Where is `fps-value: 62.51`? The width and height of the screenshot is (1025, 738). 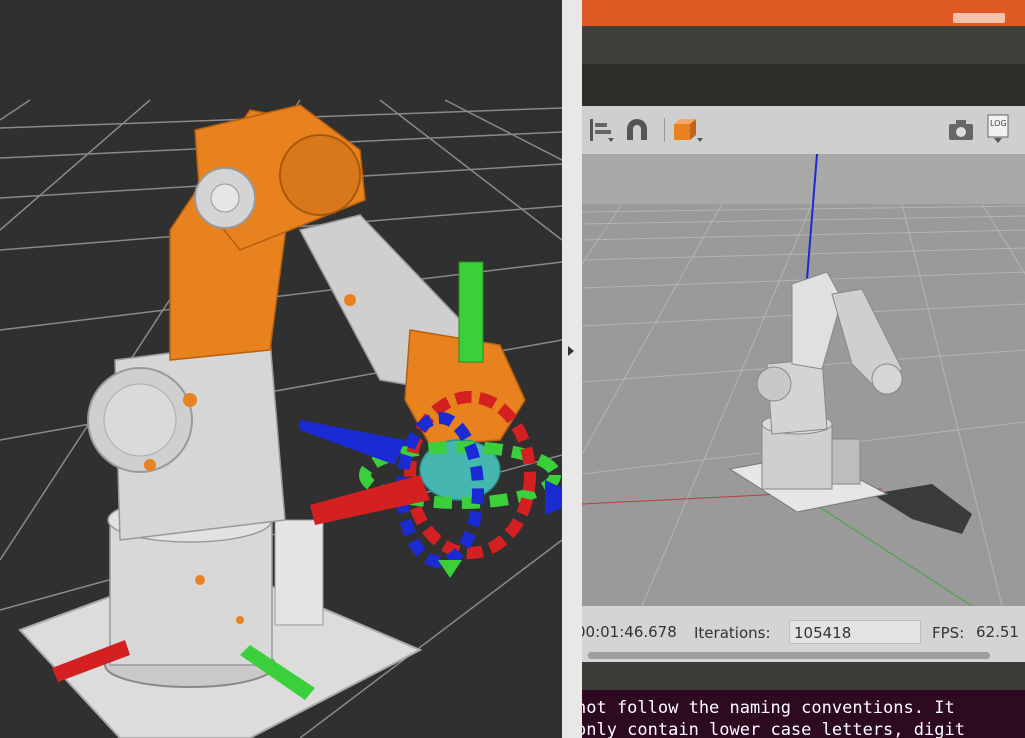 fps-value: 62.51 is located at coordinates (997, 632).